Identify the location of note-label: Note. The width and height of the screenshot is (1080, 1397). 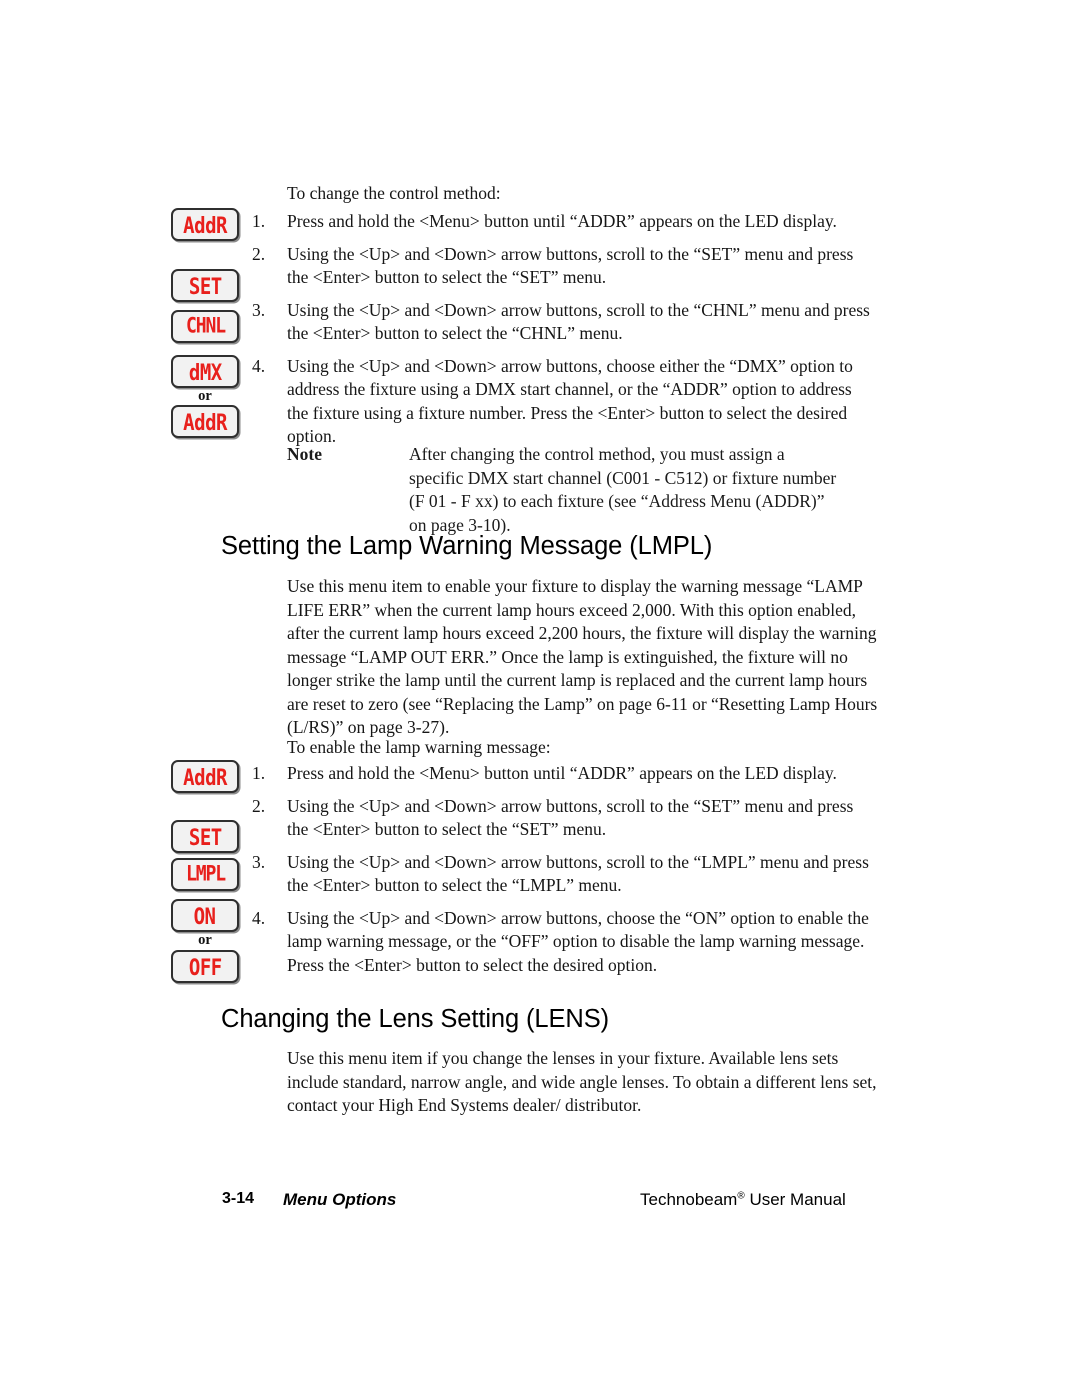
(304, 454).